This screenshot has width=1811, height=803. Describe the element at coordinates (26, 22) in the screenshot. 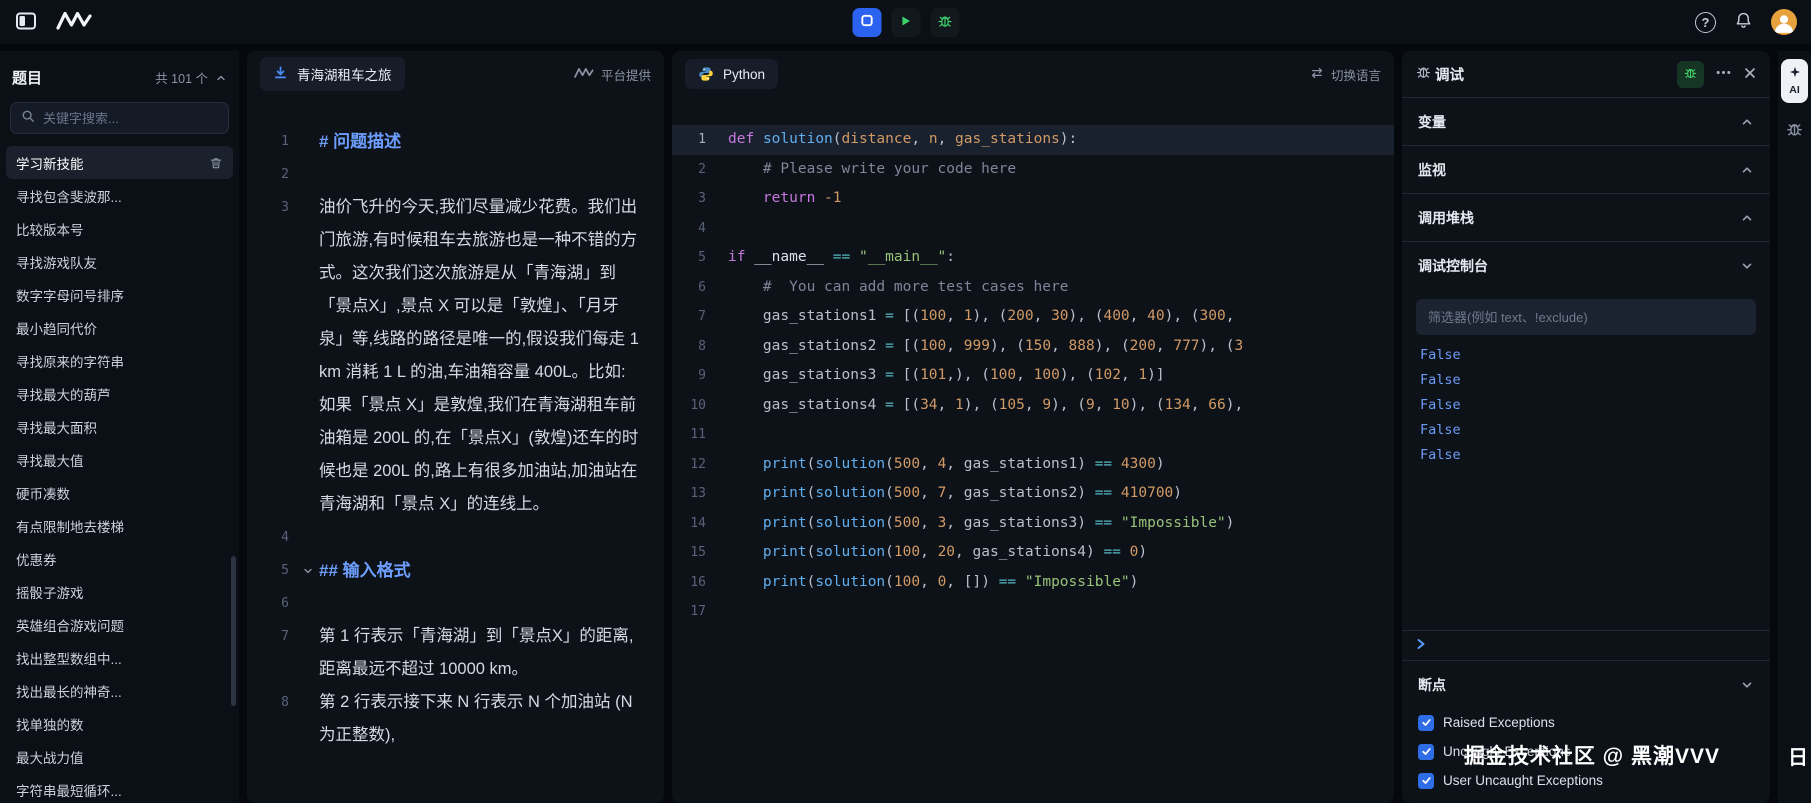

I see `sidebar-toggle-button` at that location.